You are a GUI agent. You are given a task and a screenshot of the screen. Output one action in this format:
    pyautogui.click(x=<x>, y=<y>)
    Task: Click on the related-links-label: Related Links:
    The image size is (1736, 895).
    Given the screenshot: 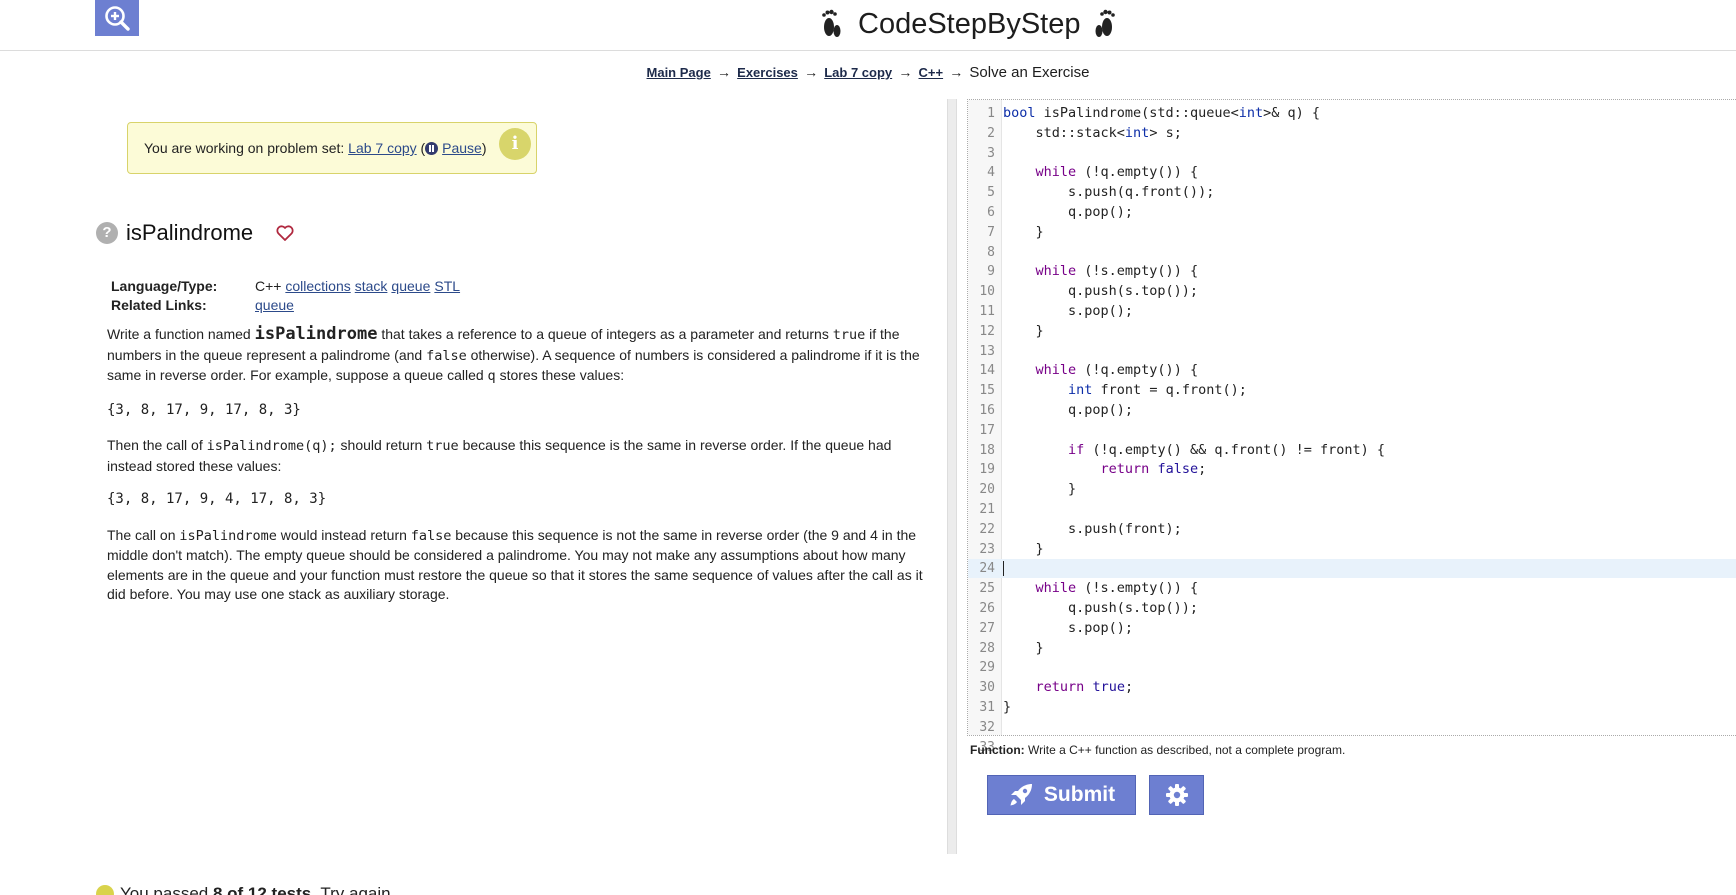 What is the action you would take?
    pyautogui.click(x=159, y=305)
    